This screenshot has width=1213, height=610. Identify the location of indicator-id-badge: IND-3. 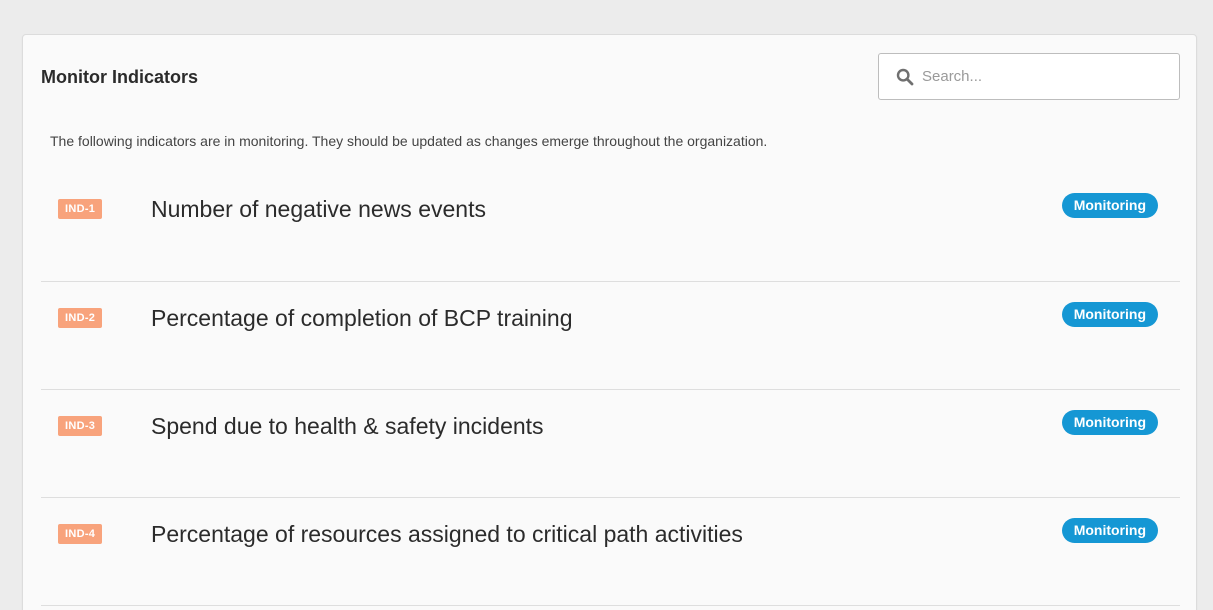
(80, 426).